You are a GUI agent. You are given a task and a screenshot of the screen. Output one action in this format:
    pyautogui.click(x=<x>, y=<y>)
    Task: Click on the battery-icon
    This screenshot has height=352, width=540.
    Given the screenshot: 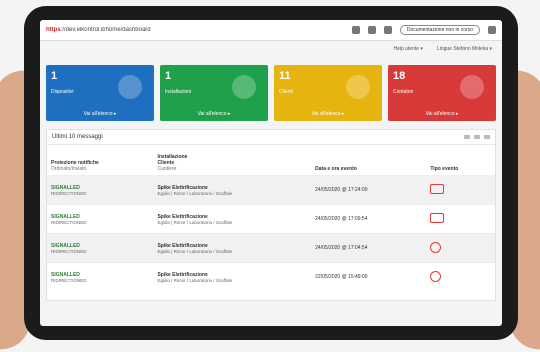 What is the action you would take?
    pyautogui.click(x=437, y=218)
    